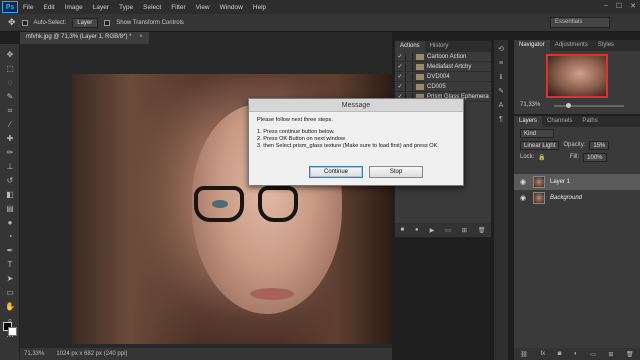 Image resolution: width=640 pixels, height=360 pixels. What do you see at coordinates (501, 106) in the screenshot?
I see `character-panel-icon: A` at bounding box center [501, 106].